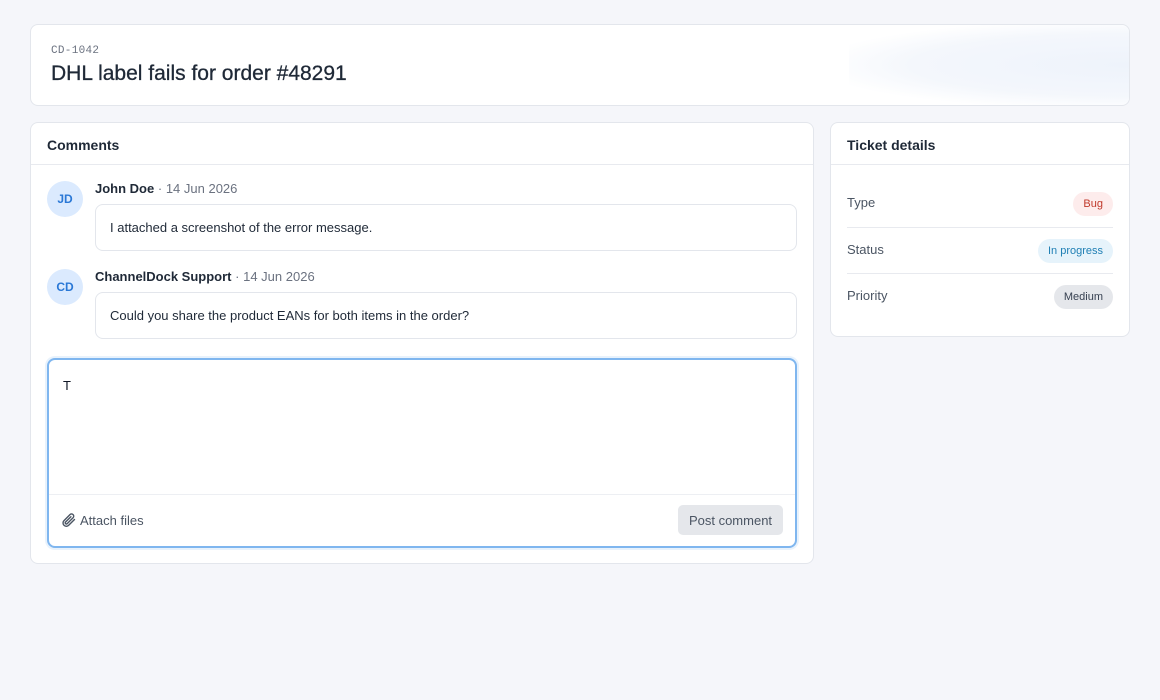 The height and width of the screenshot is (700, 1160). Describe the element at coordinates (199, 73) in the screenshot. I see `page-title: DHL label fails for order #48291` at that location.